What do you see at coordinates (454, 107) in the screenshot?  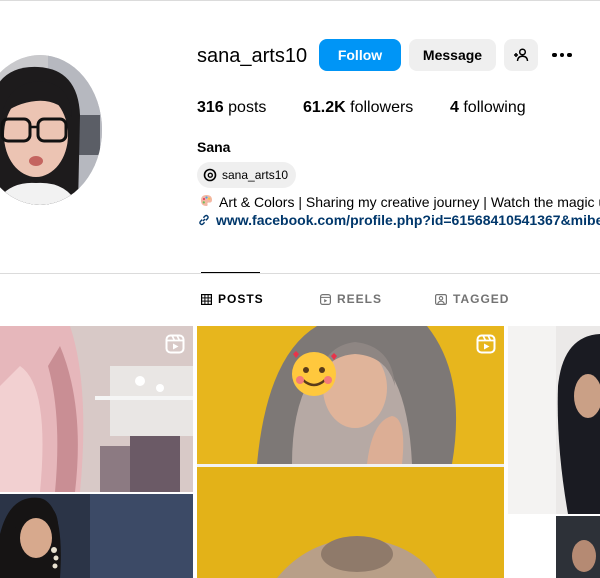 I see `following-count-value: 4` at bounding box center [454, 107].